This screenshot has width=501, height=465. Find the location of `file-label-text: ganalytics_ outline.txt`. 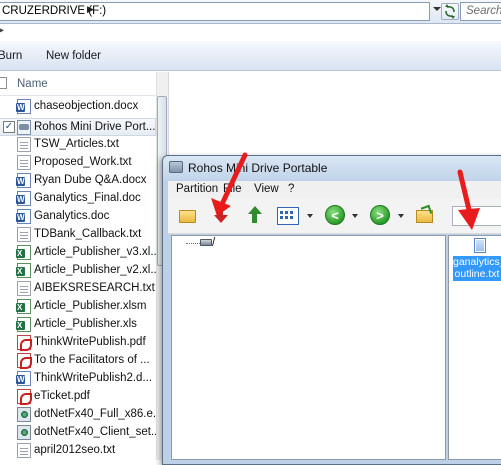

file-label-text: ganalytics_ outline.txt is located at coordinates (477, 268).